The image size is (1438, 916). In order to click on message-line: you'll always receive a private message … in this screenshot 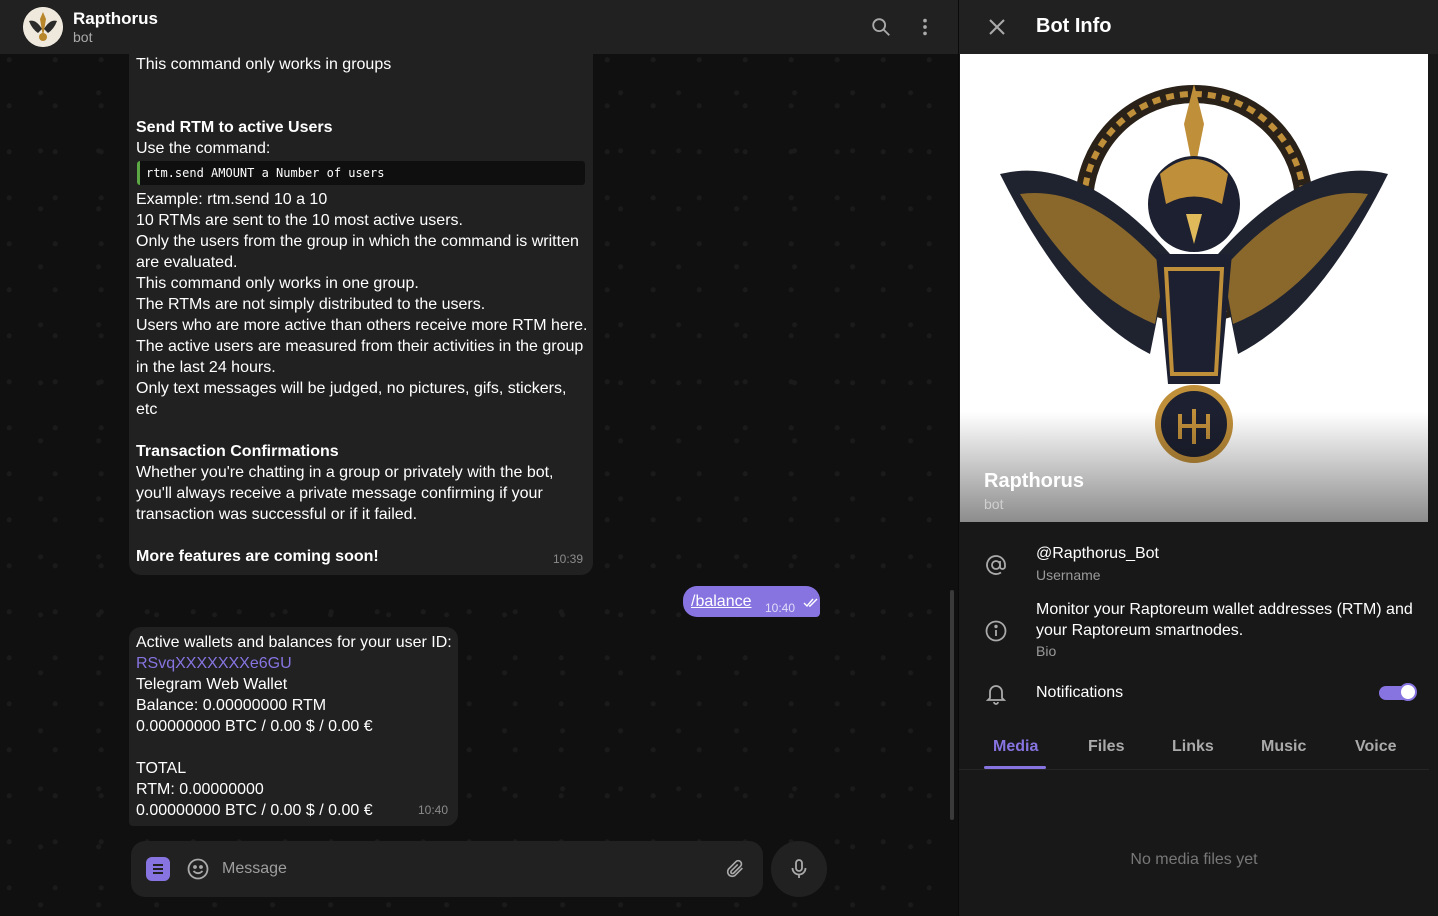, I will do `click(339, 493)`.